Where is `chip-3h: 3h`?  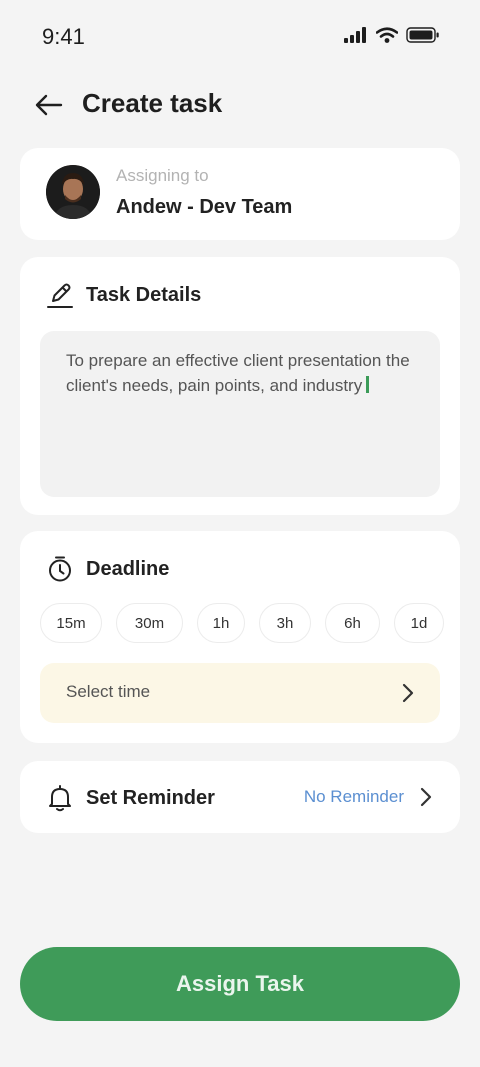 chip-3h: 3h is located at coordinates (285, 623).